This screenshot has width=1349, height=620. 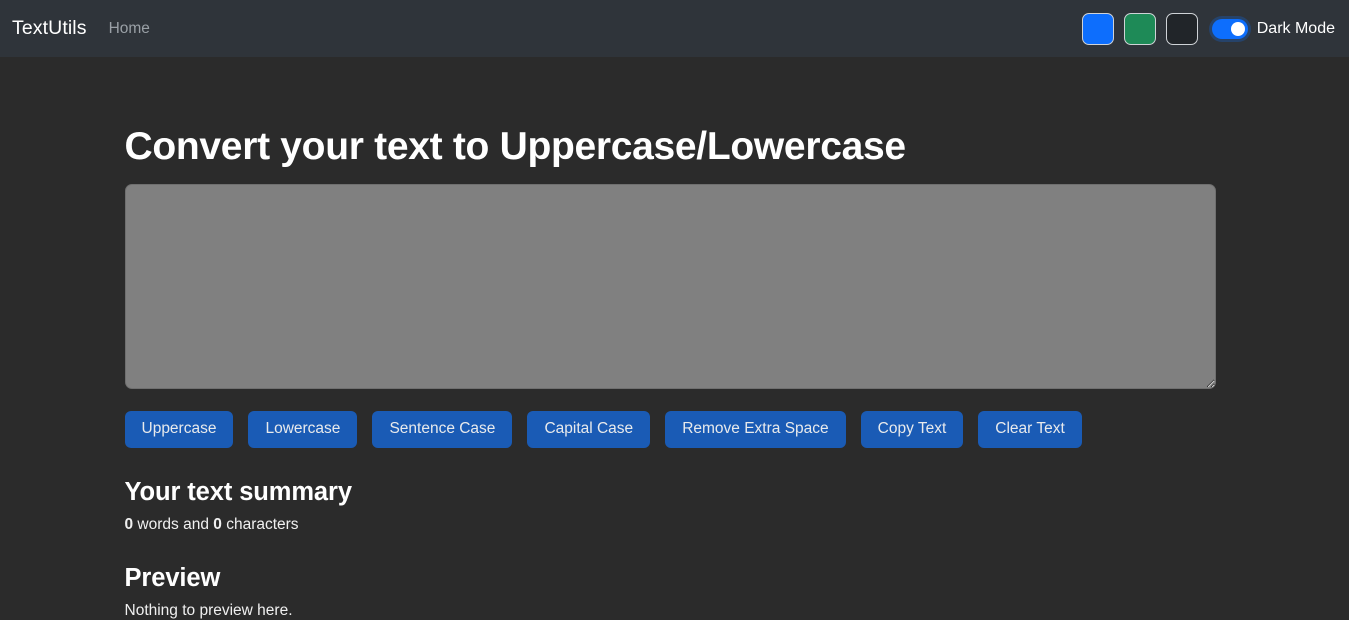 I want to click on capital-case-button: Capital Case, so click(x=589, y=429).